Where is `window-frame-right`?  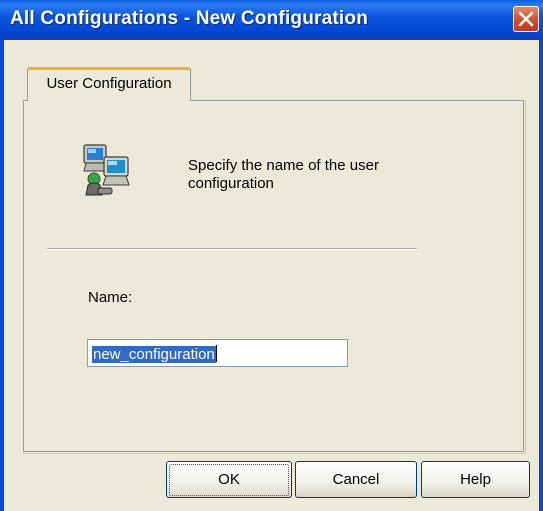 window-frame-right is located at coordinates (541, 275).